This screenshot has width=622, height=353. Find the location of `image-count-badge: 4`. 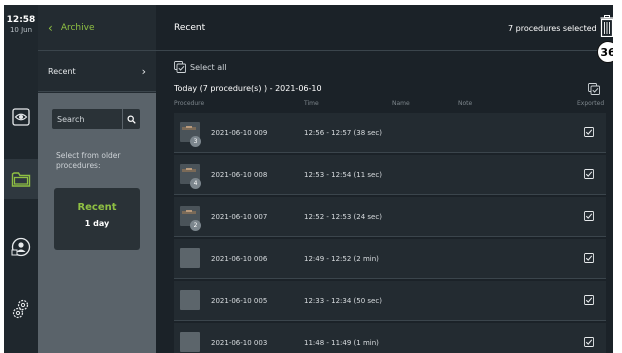

image-count-badge: 4 is located at coordinates (195, 183).